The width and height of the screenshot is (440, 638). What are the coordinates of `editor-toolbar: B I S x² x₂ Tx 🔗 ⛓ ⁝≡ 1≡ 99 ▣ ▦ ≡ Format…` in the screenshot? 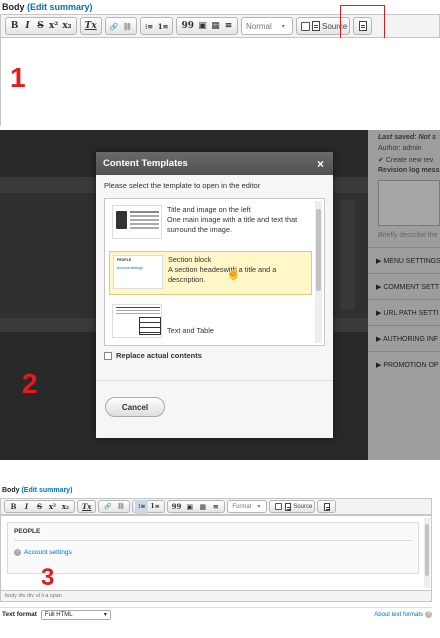 It's located at (216, 506).